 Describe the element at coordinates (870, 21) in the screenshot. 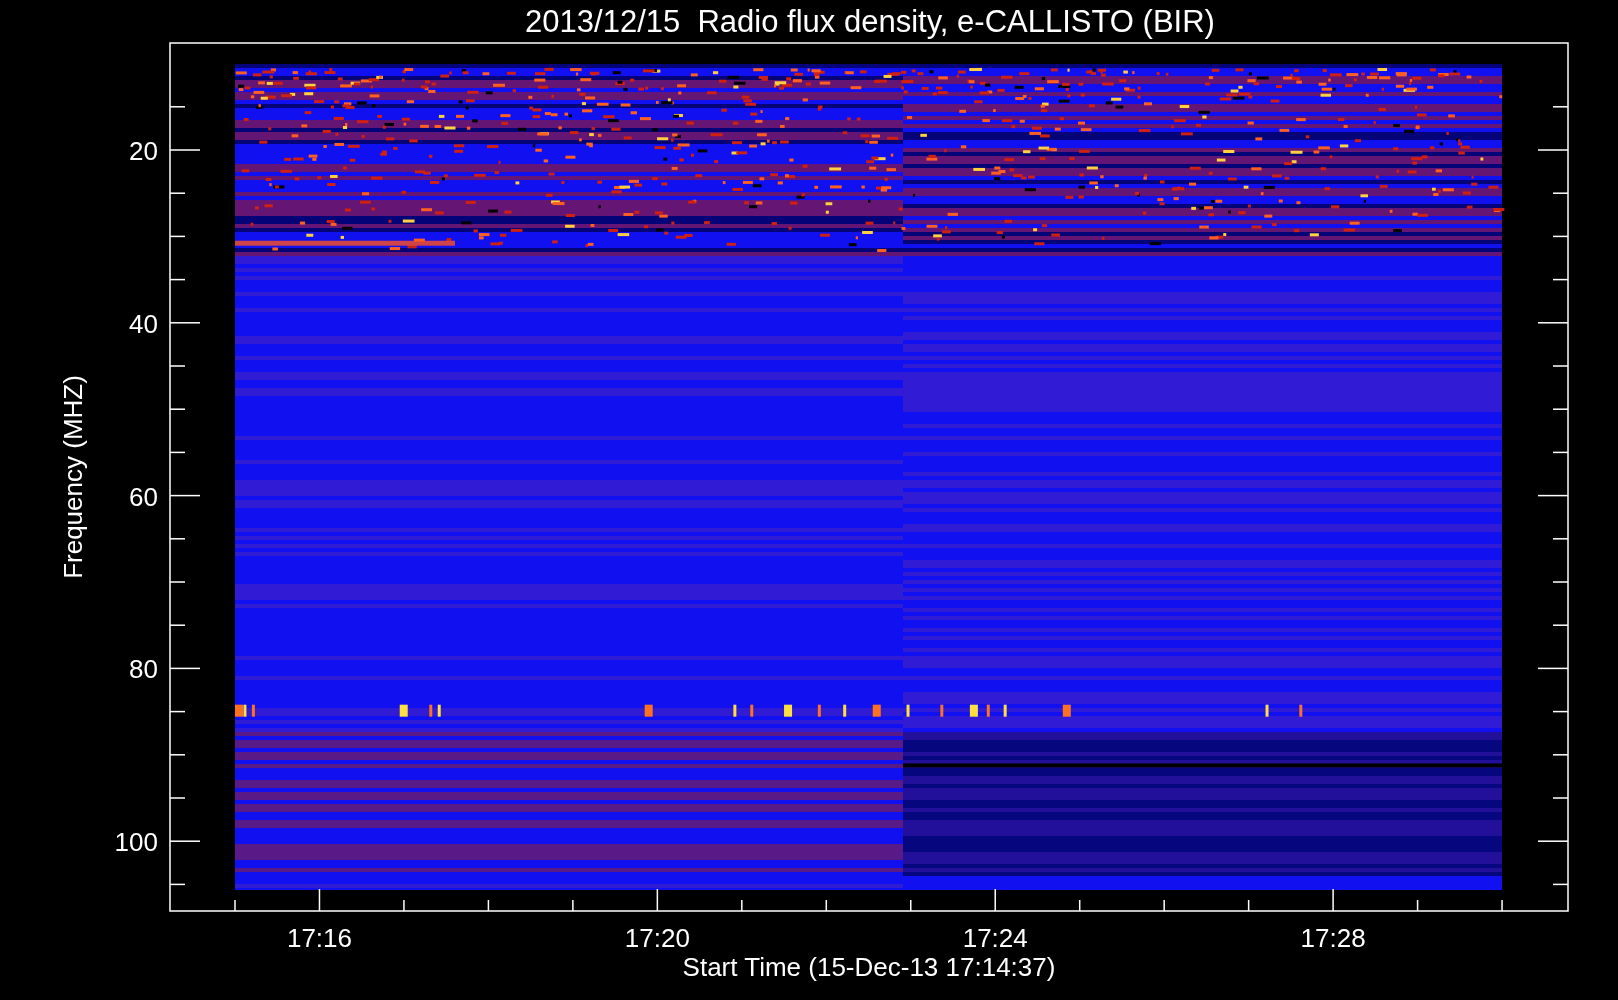

I see `plot-title: 2013/12/15 Radio flux density, e-CALLISTO (BIR)` at that location.